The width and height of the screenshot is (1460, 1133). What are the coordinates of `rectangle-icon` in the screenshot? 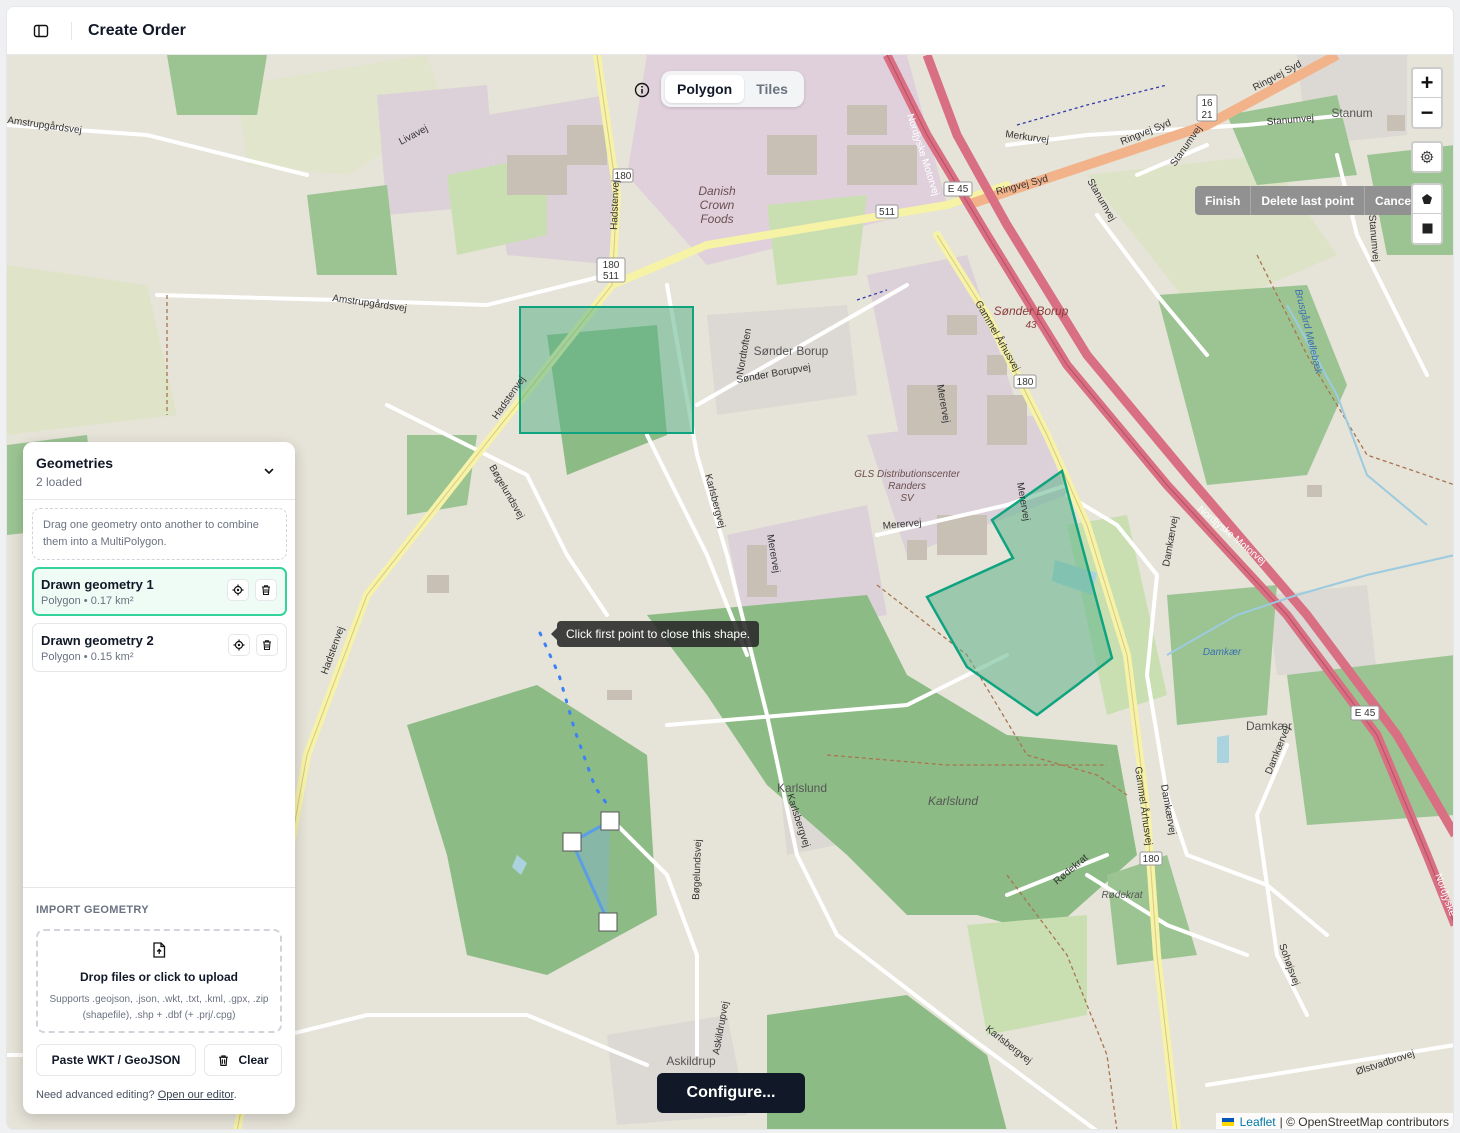 It's located at (1427, 228).